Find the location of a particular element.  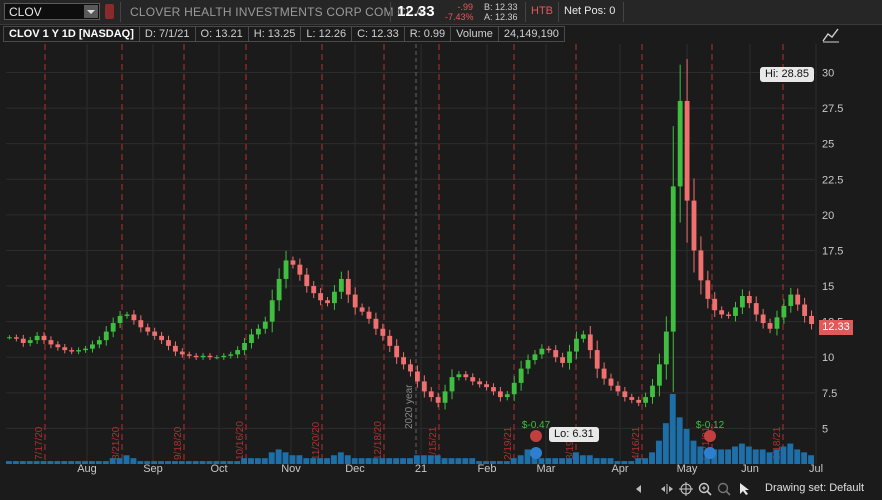

percent-change: -7.43% is located at coordinates (459, 17).